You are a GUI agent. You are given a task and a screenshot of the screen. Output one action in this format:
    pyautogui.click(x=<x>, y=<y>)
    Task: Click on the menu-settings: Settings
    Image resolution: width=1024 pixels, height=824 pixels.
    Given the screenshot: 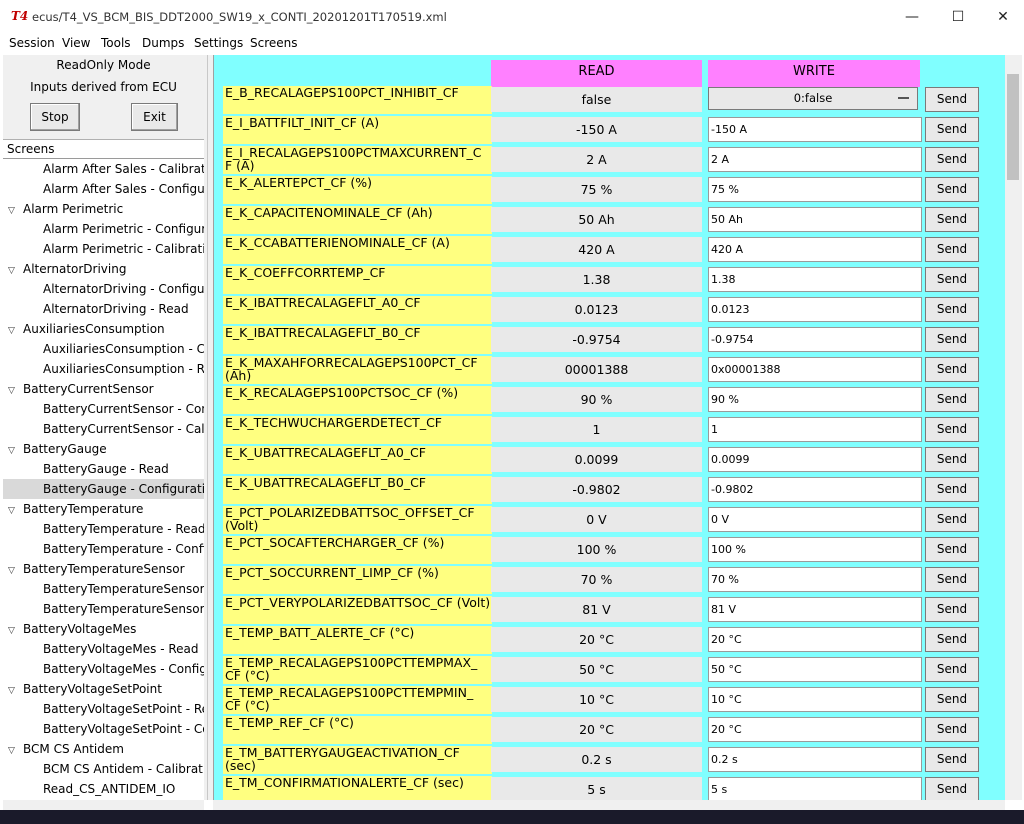 What is the action you would take?
    pyautogui.click(x=218, y=43)
    